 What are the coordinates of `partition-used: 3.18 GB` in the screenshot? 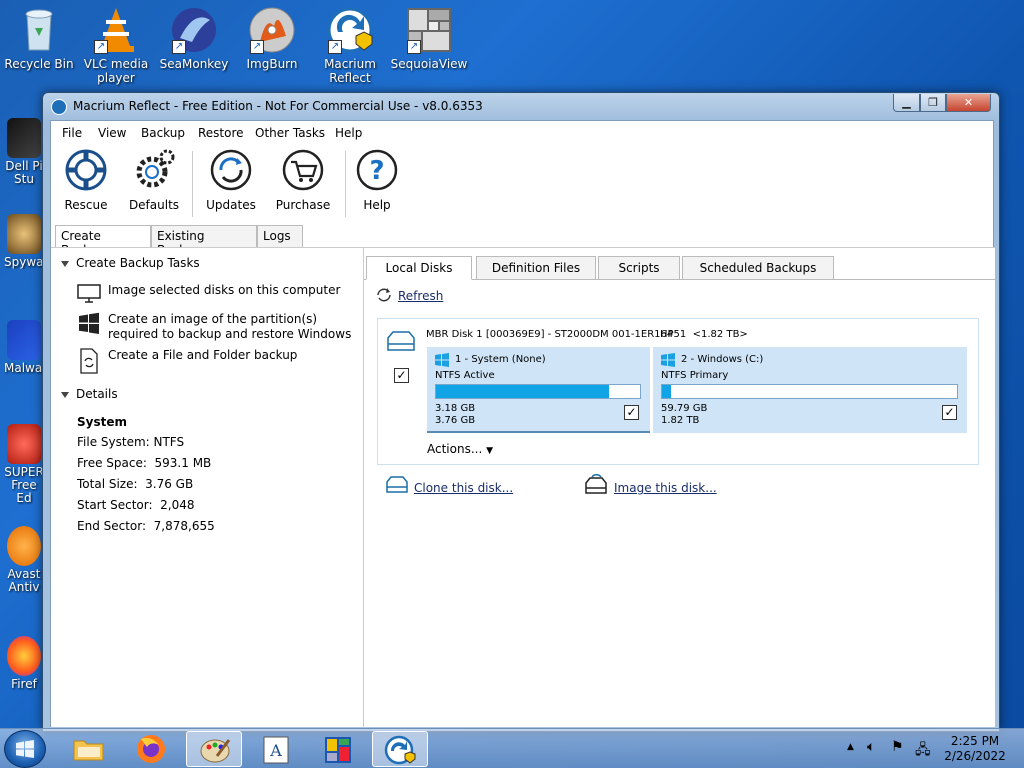 It's located at (455, 408).